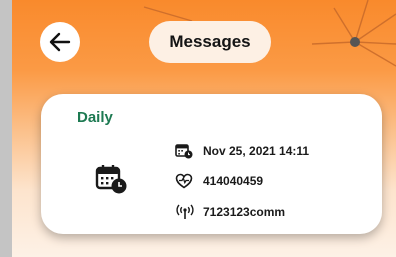 The image size is (396, 257). I want to click on device-id-row: 7123123comm, so click(230, 212).